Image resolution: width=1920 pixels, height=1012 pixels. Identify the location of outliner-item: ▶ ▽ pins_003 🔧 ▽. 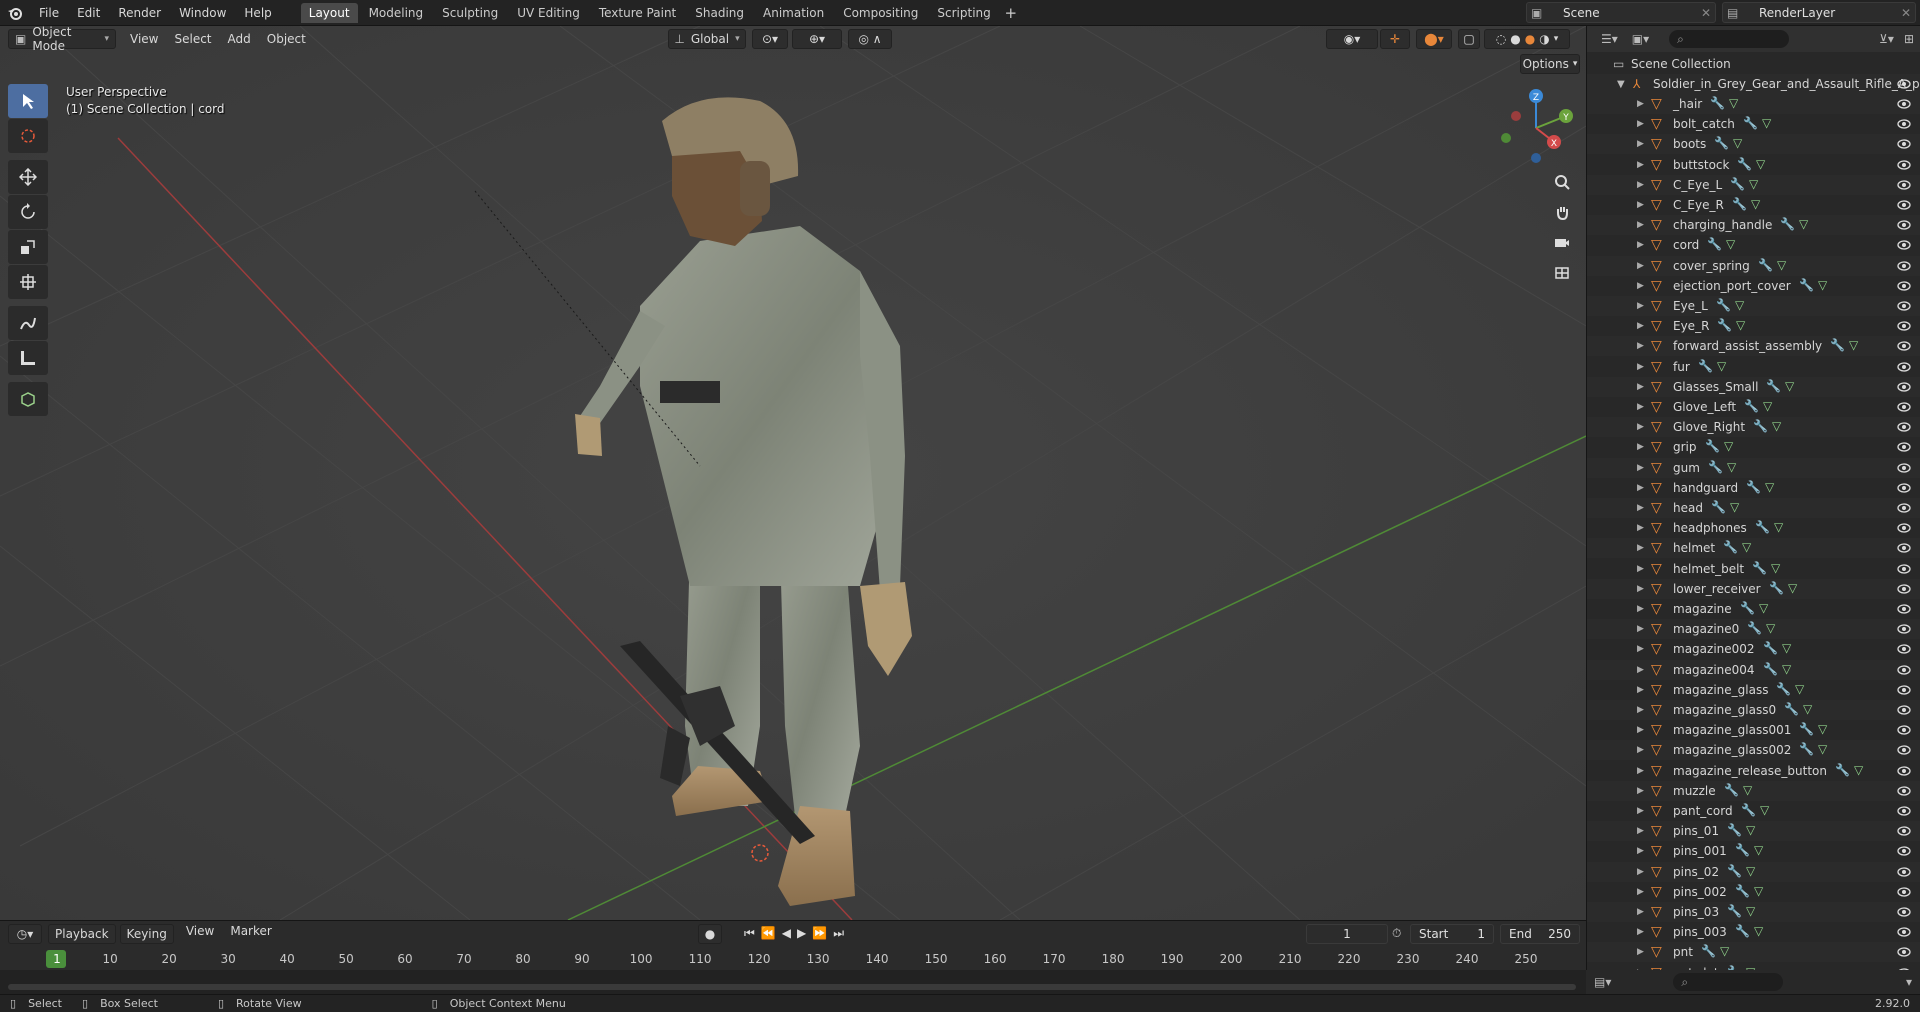
(1753, 932).